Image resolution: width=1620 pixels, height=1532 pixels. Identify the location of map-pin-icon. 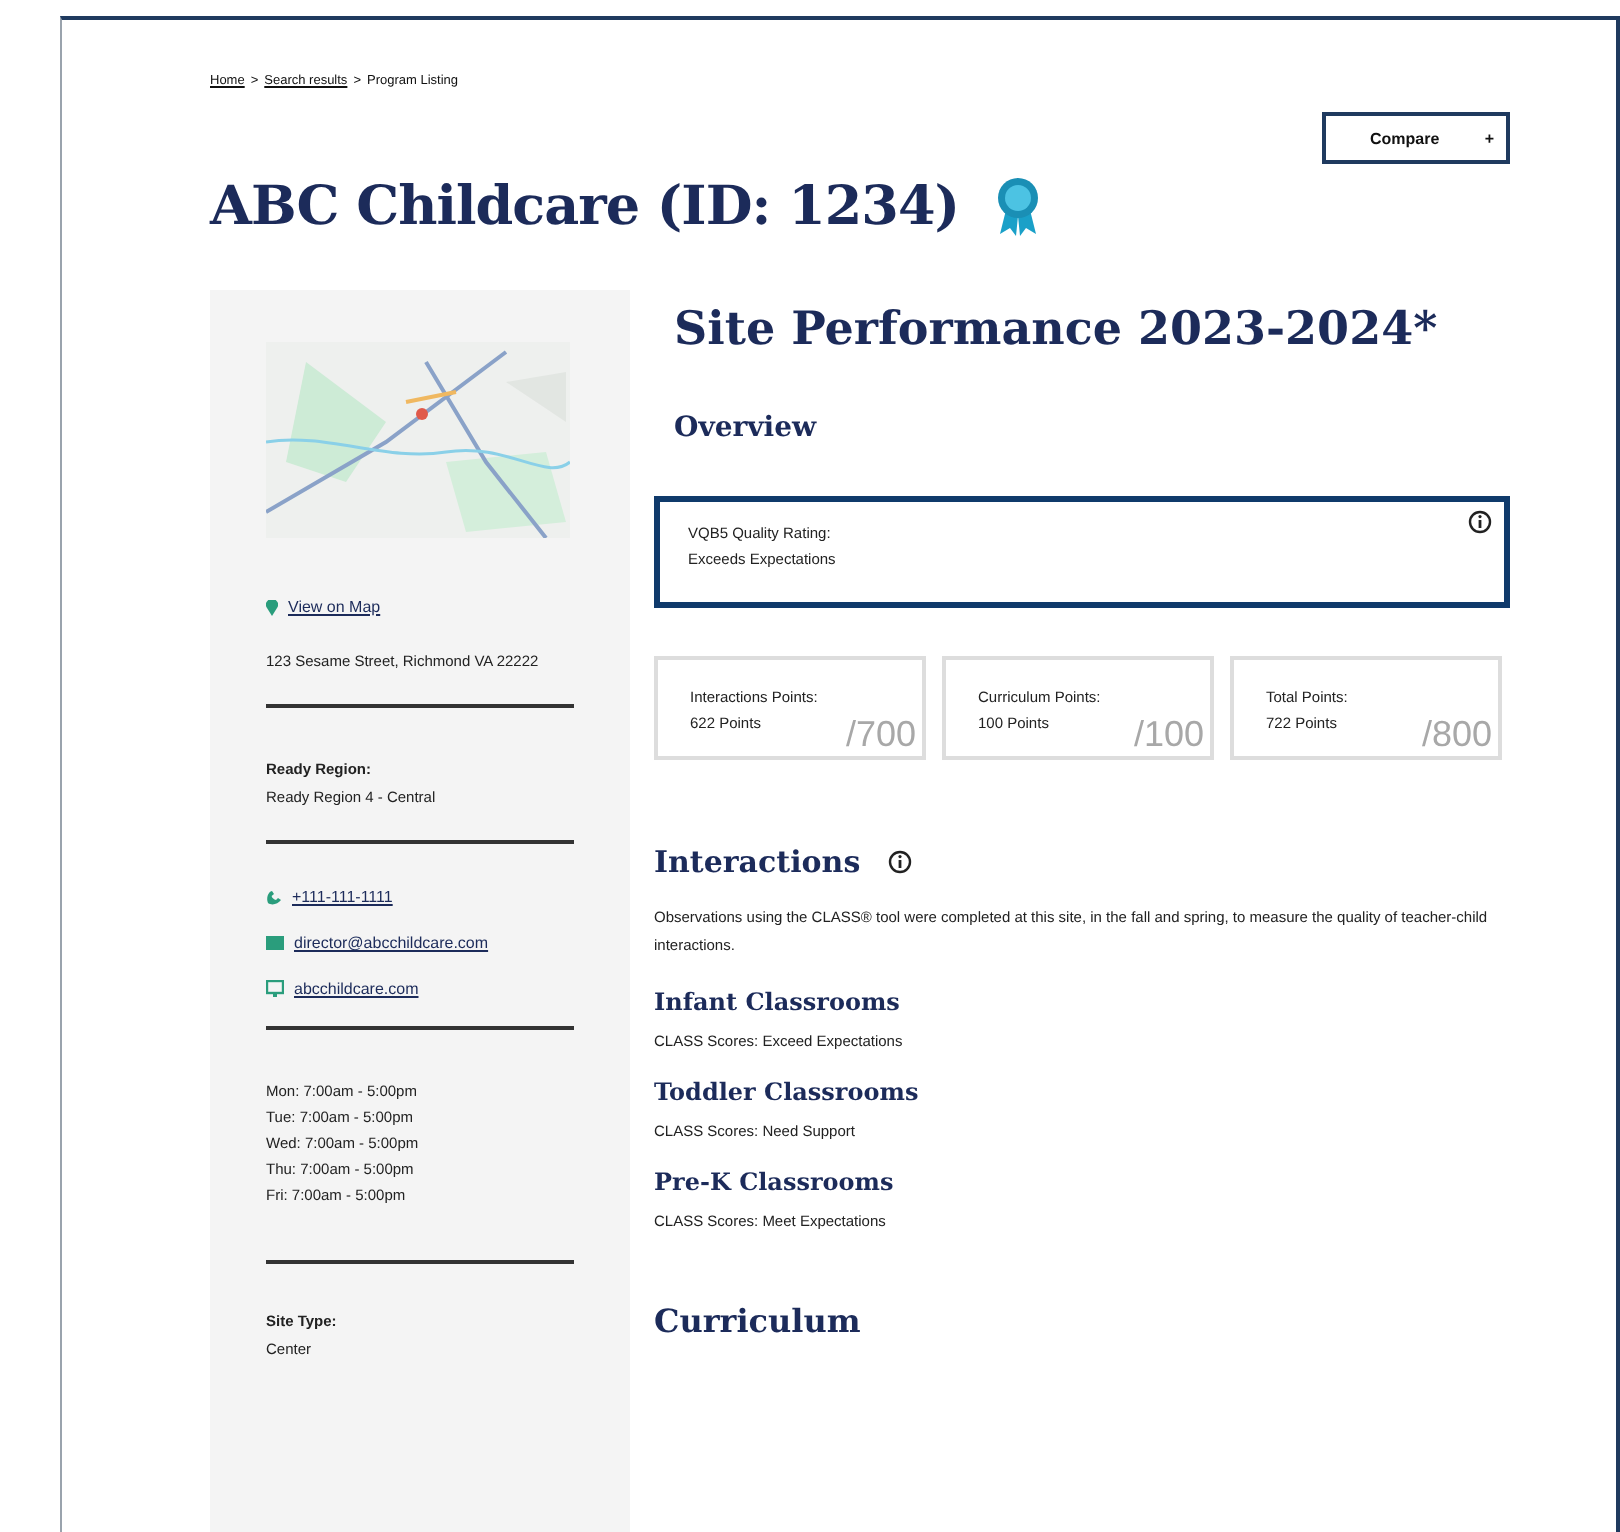
(272, 607).